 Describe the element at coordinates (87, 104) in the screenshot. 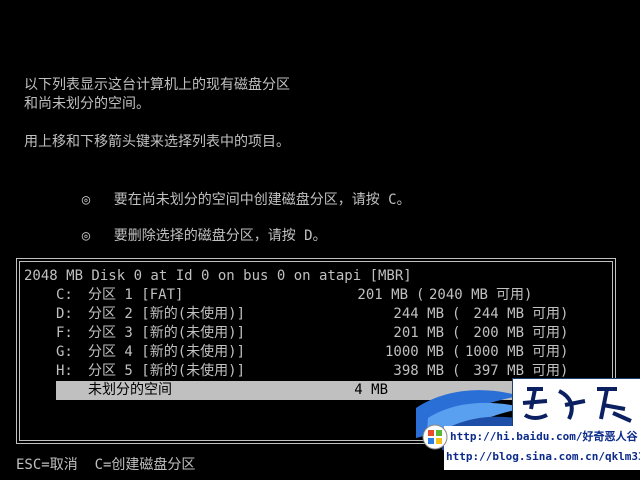

I see `intro-line-2: 和尚未划分的空间。` at that location.